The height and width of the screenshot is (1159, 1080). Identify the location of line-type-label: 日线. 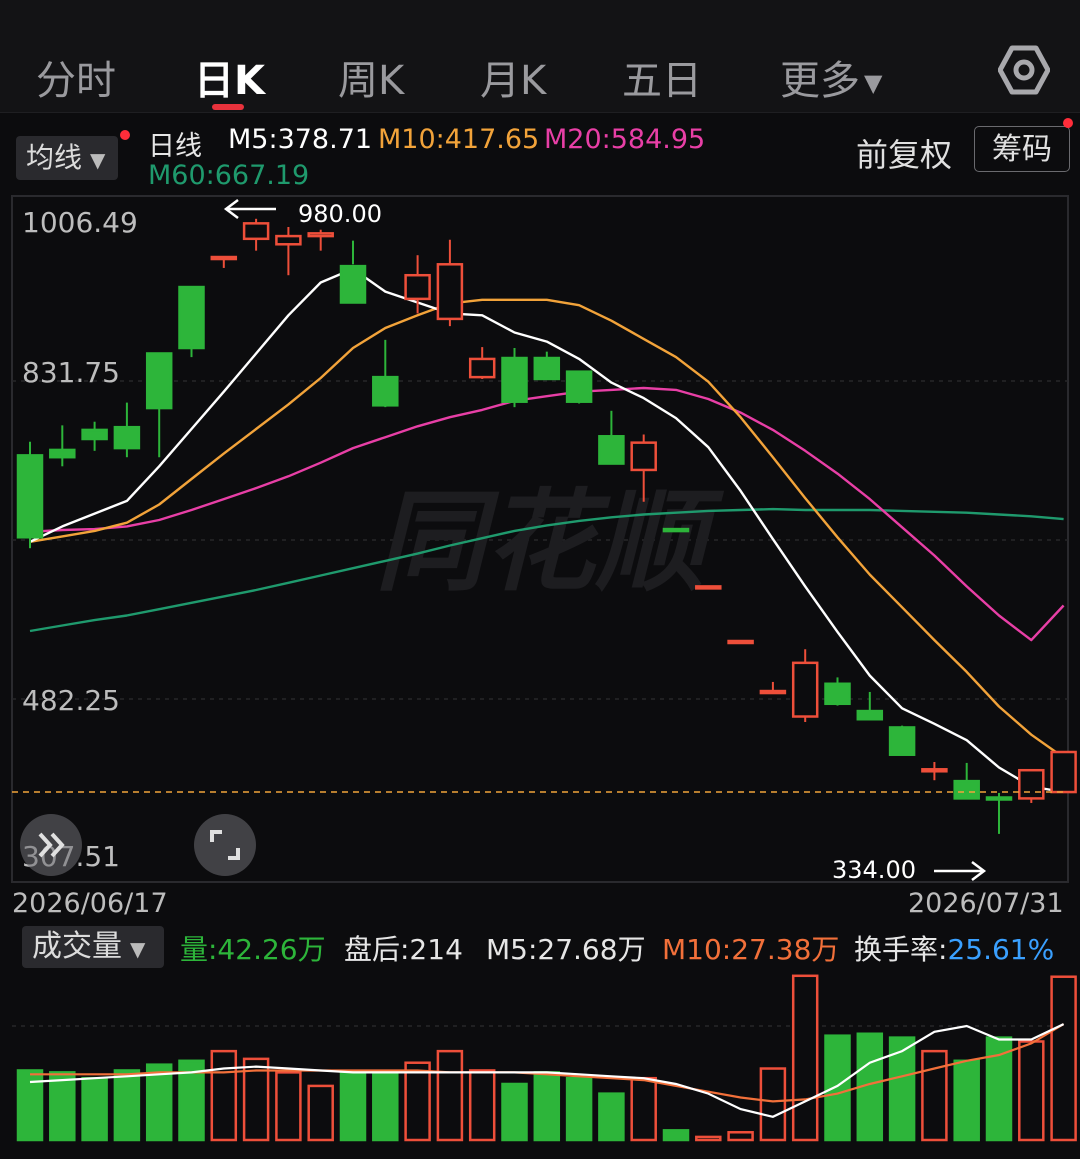
(175, 146).